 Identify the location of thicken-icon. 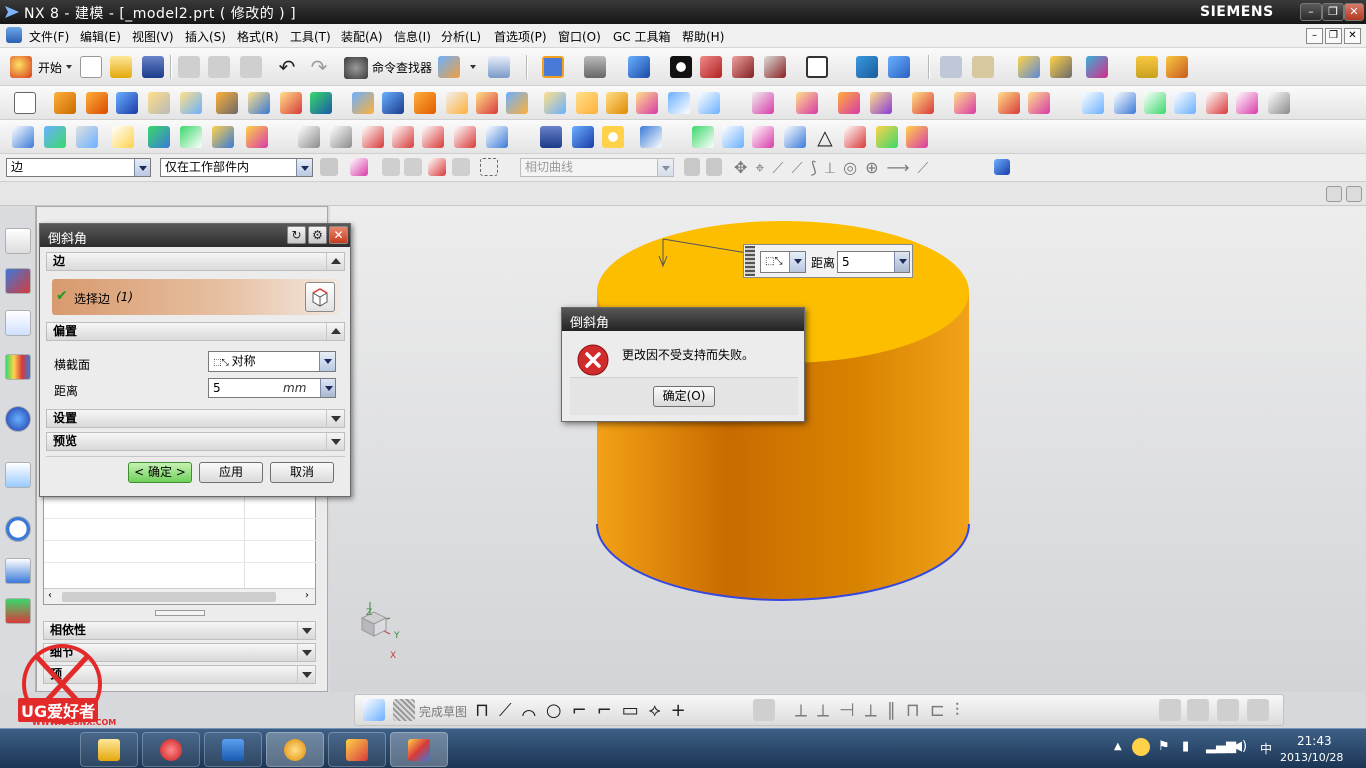
(679, 103).